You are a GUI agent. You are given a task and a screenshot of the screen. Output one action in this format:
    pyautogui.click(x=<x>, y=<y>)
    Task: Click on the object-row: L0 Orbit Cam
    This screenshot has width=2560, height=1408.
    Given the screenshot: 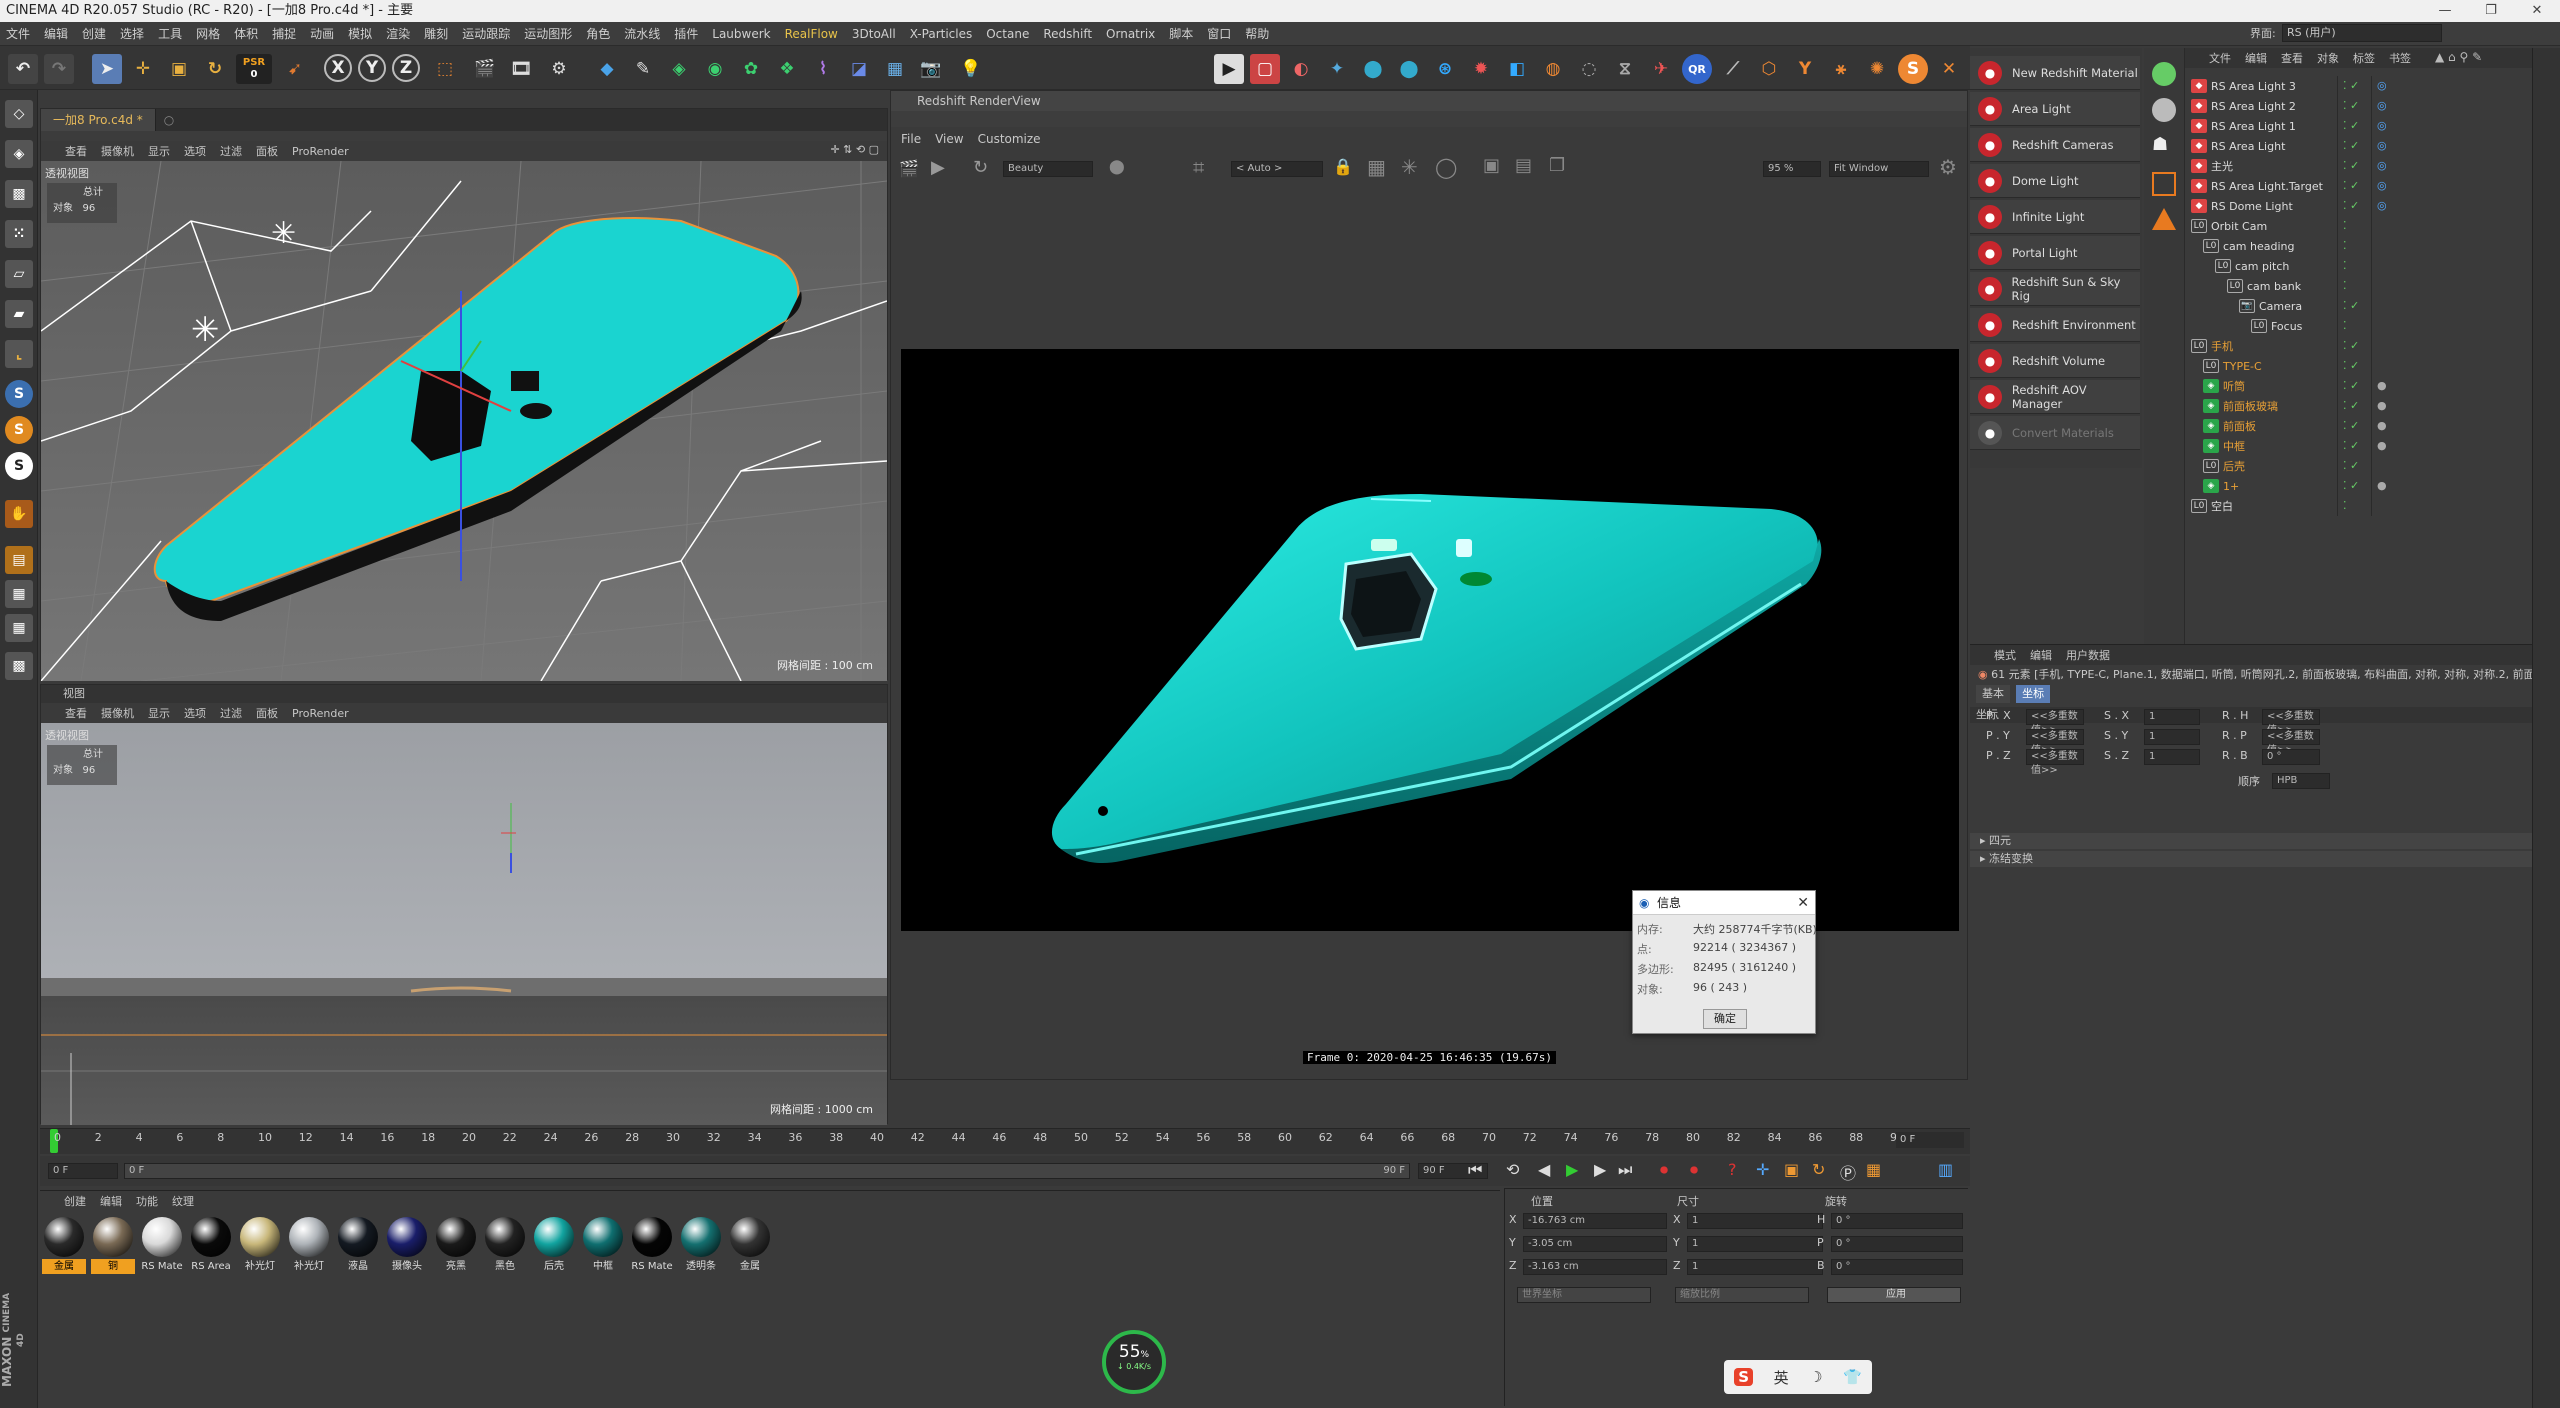 What is the action you would take?
    pyautogui.click(x=2229, y=226)
    